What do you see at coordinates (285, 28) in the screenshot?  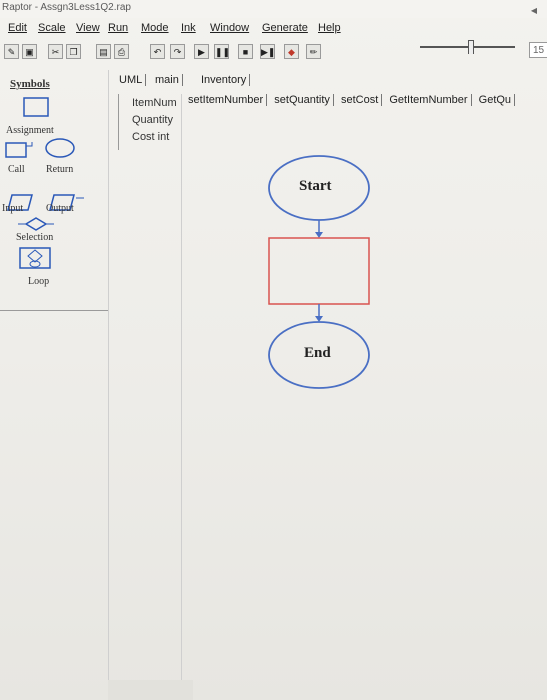 I see `menu-generate: Generate` at bounding box center [285, 28].